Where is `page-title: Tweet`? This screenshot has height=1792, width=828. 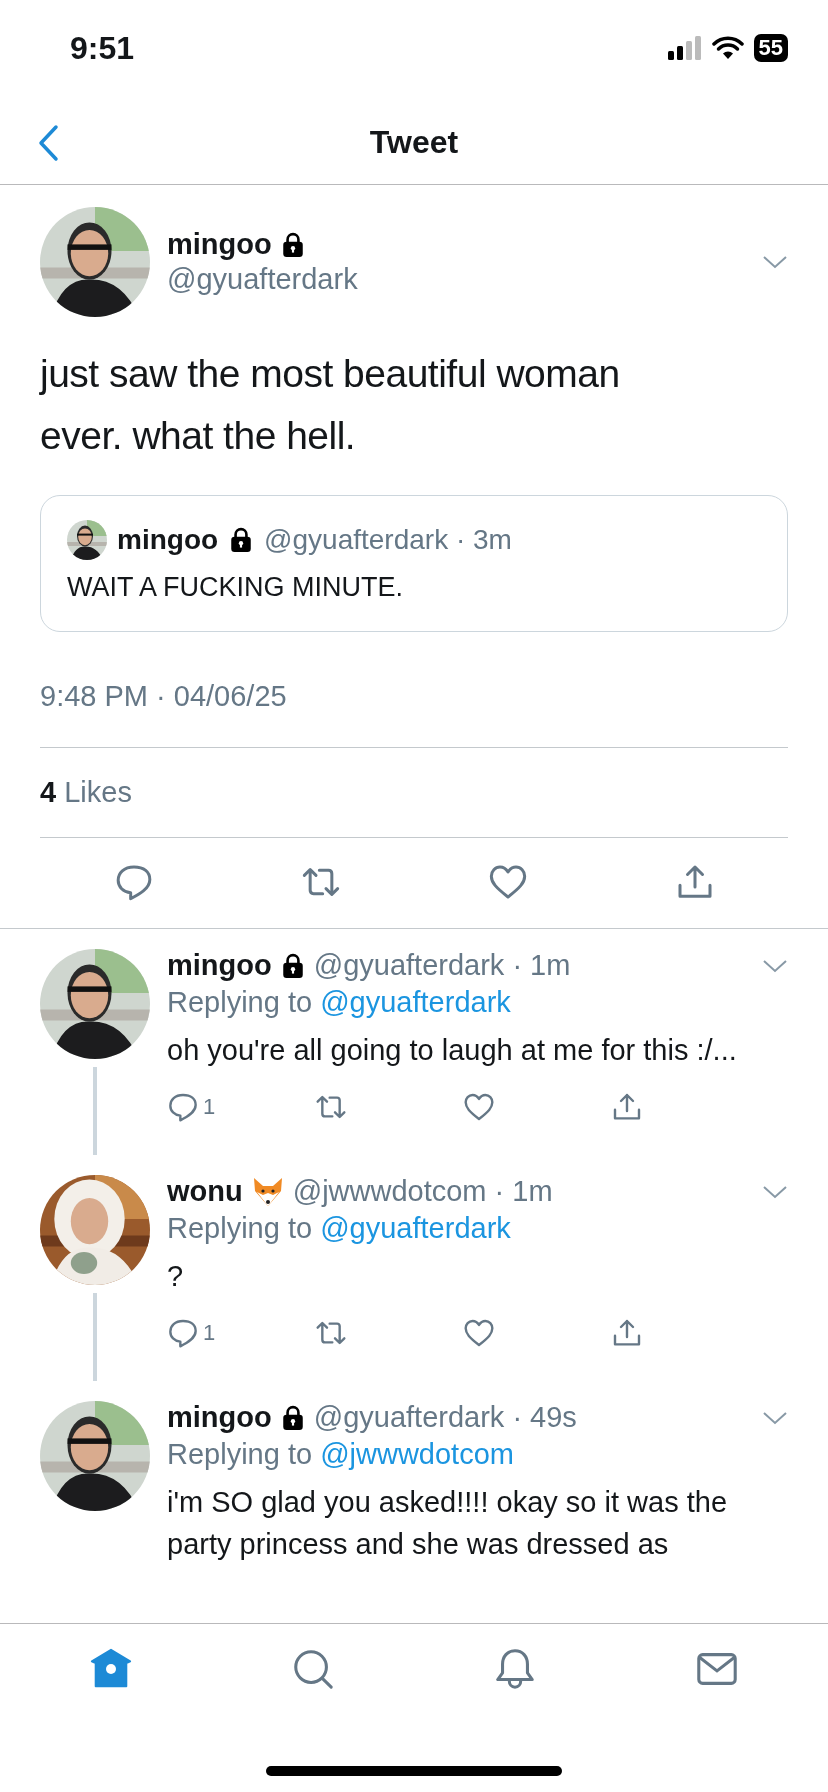
page-title: Tweet is located at coordinates (414, 142).